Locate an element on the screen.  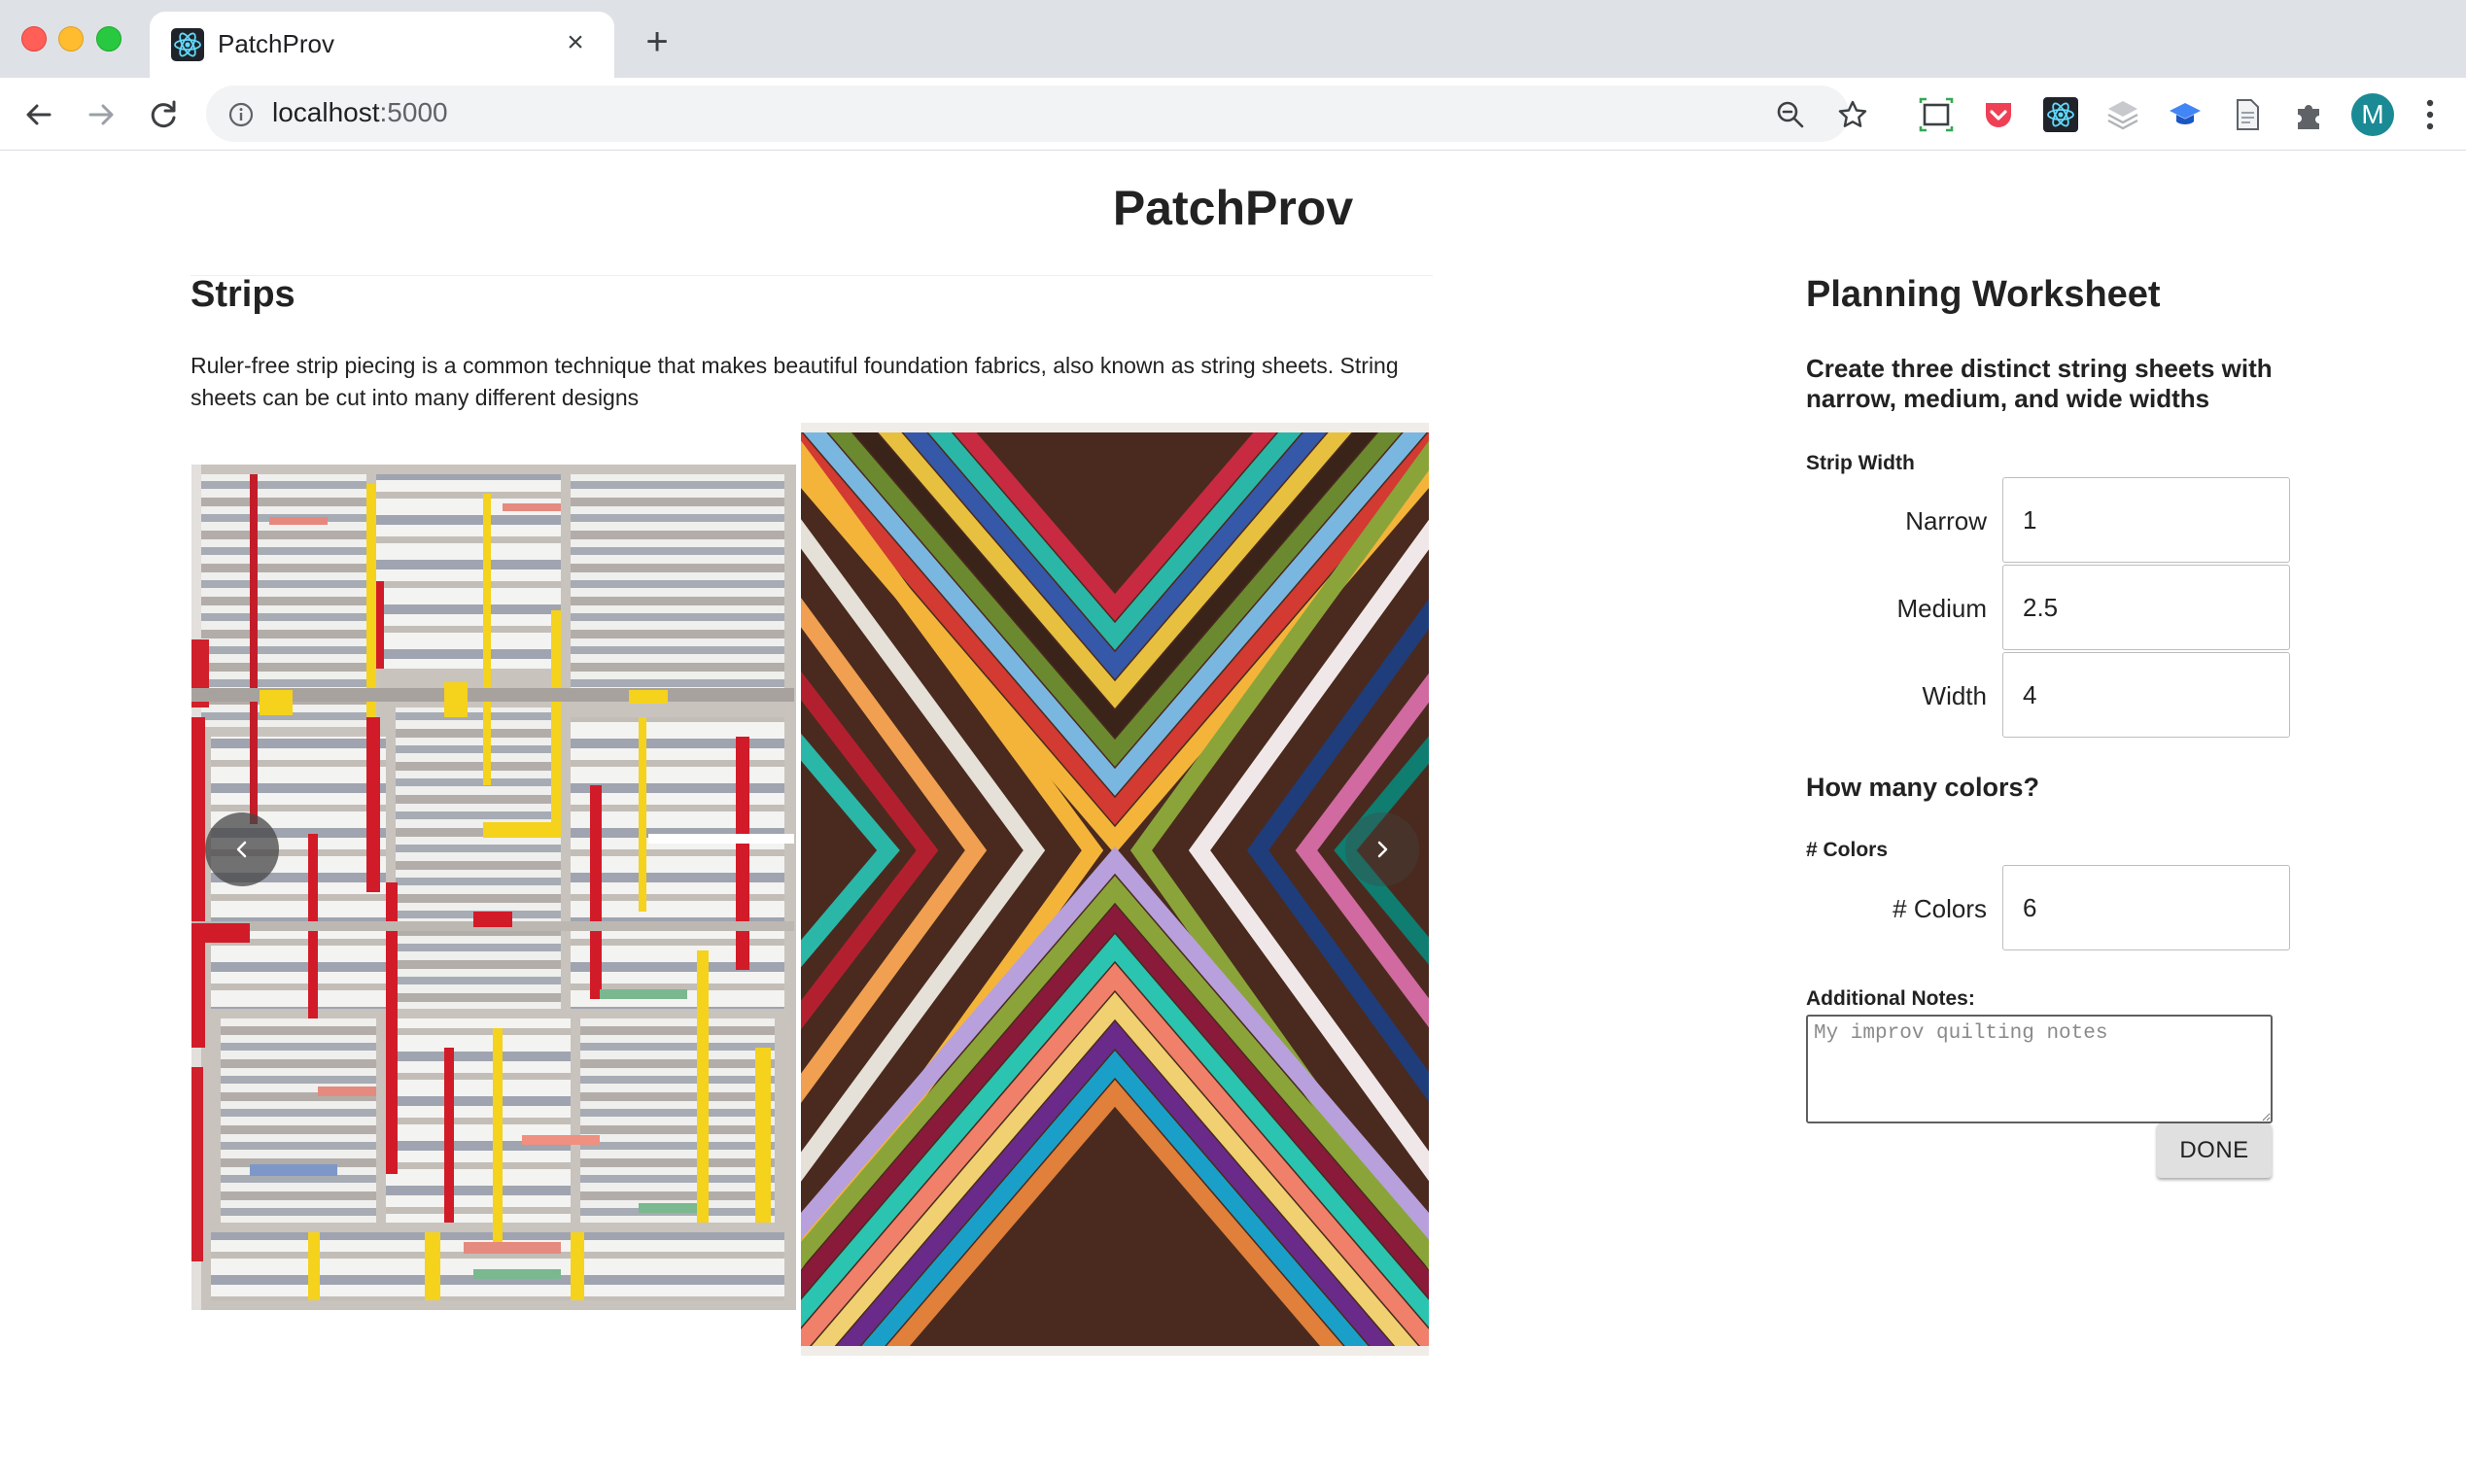
strip-quilt-image is located at coordinates (493, 887).